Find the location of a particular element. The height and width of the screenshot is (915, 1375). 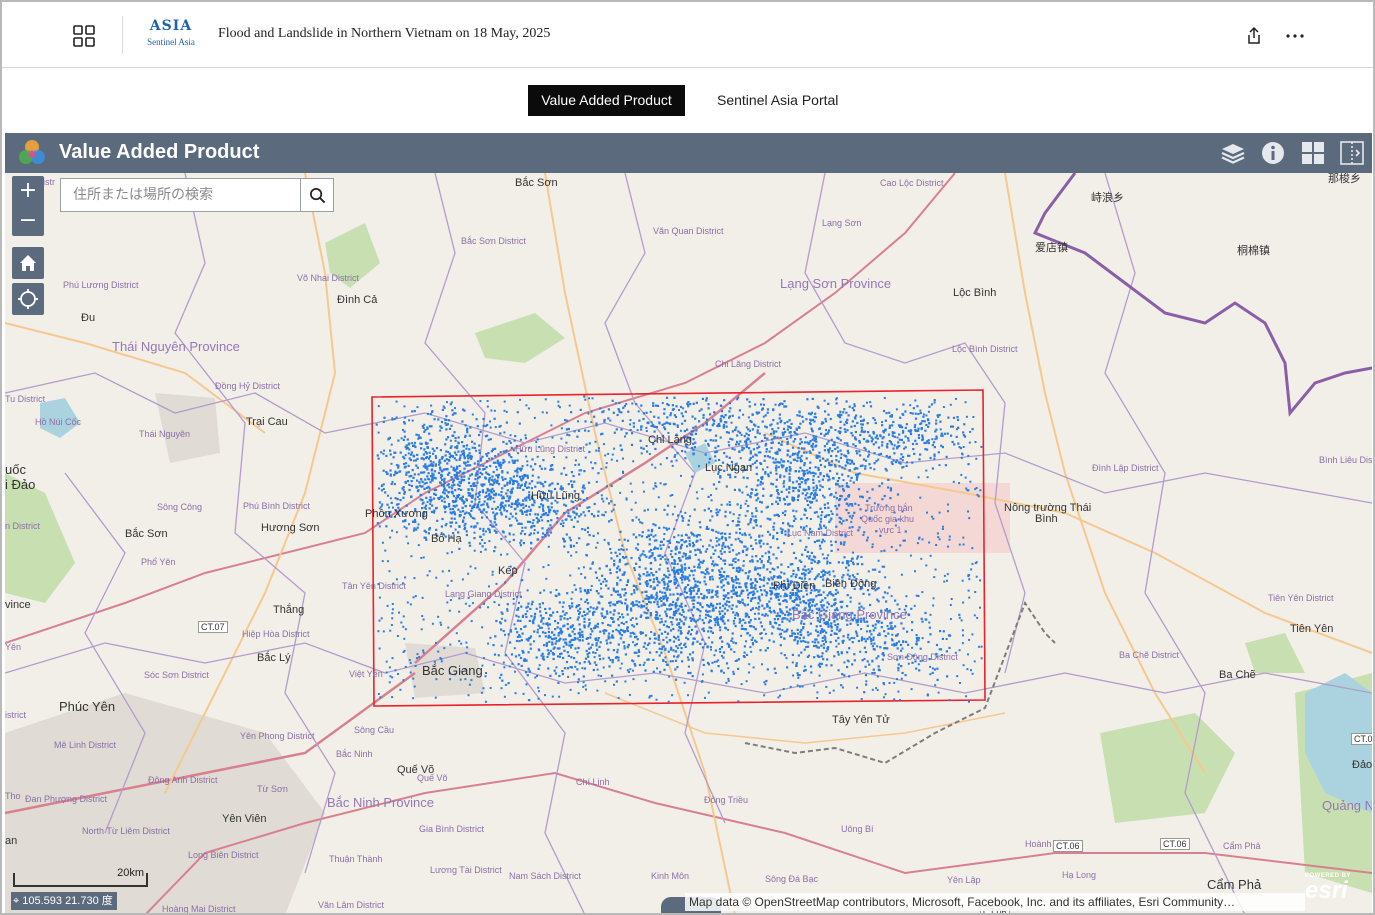

map-label: Bắc Giang Province is located at coordinates (849, 614).